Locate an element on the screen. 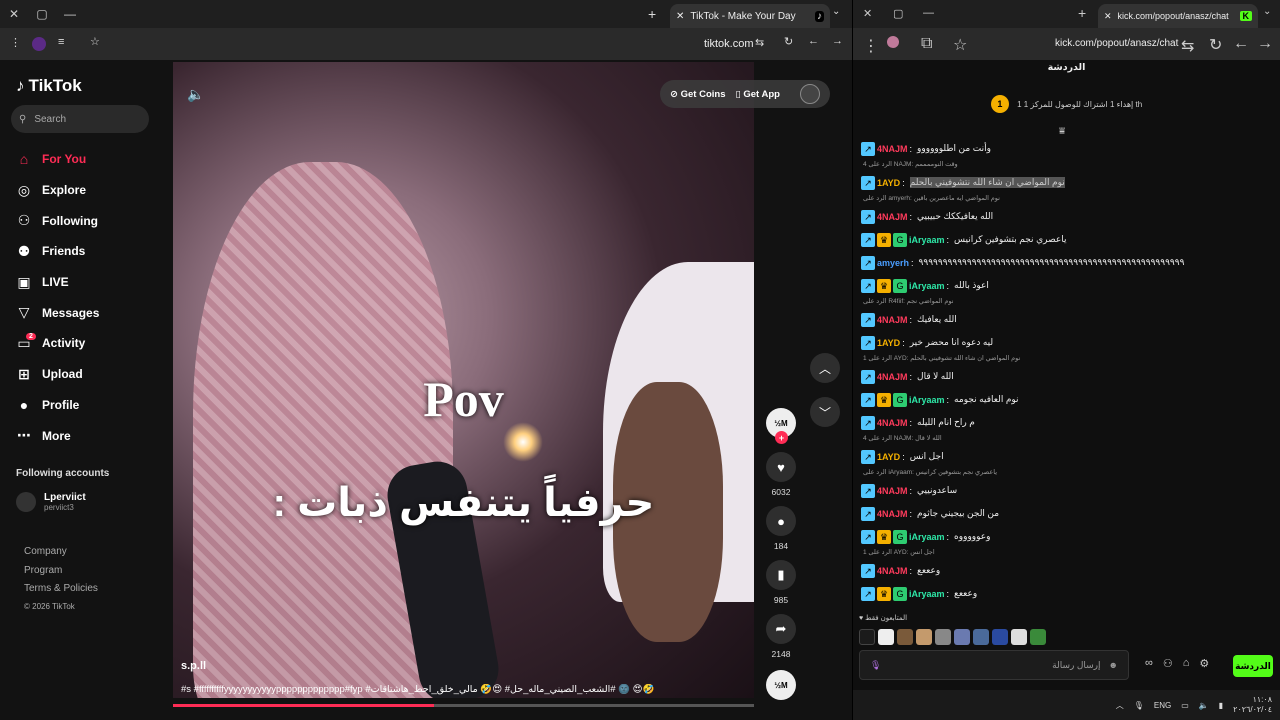 The height and width of the screenshot is (720, 1280). reload-icon: ↻ is located at coordinates (1215, 45).